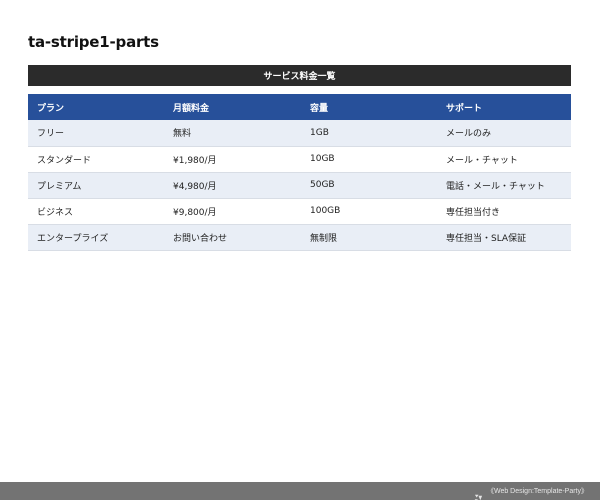 The image size is (600, 500). I want to click on table-cell: 専任担当・SLA保証, so click(486, 238).